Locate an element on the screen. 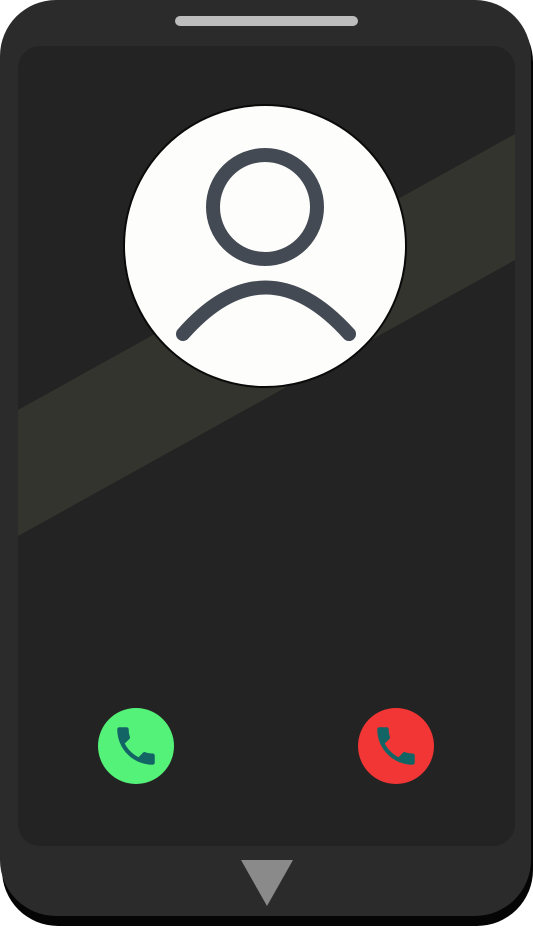  triangle-down-icon is located at coordinates (267, 883).